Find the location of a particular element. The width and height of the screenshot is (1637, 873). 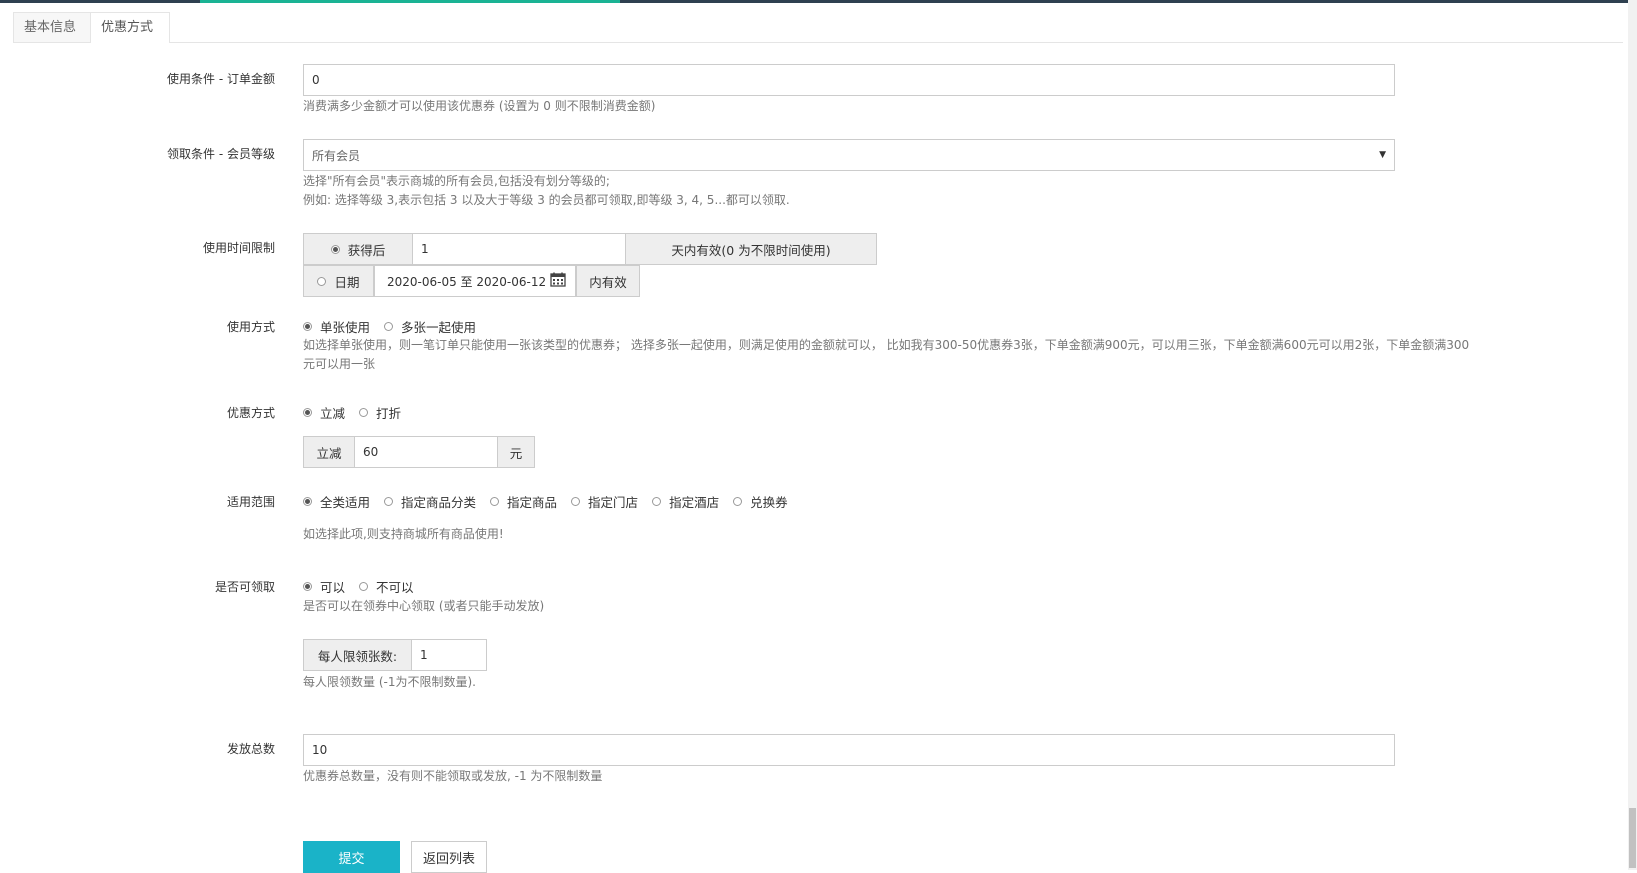

discount-percent-radio: 打折 is located at coordinates (380, 412).